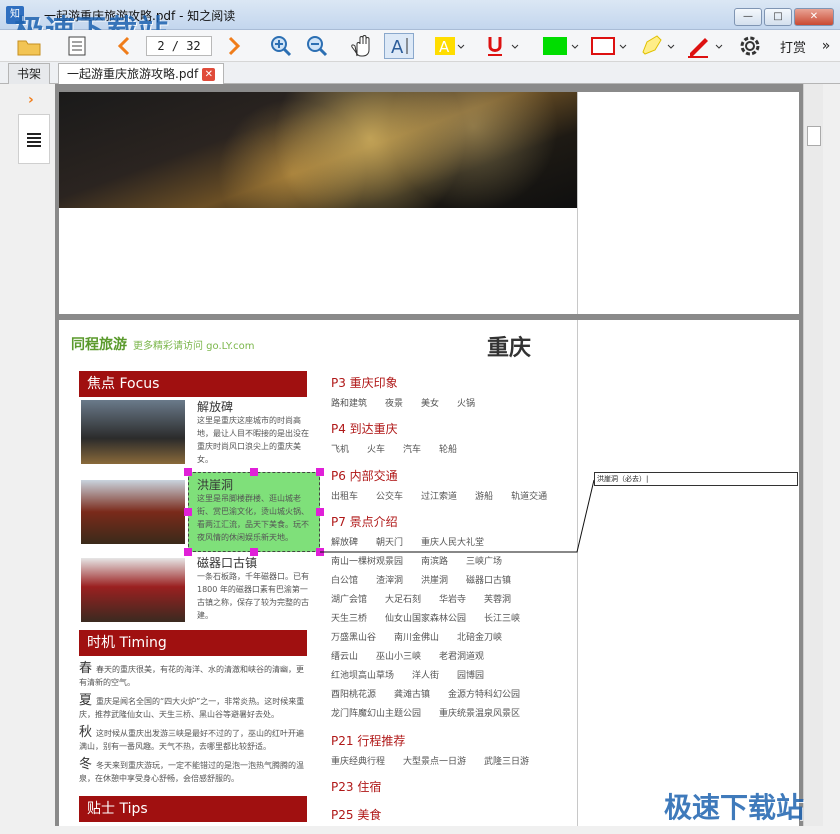 This screenshot has width=840, height=834. I want to click on annotation-connector-line, so click(457, 516).